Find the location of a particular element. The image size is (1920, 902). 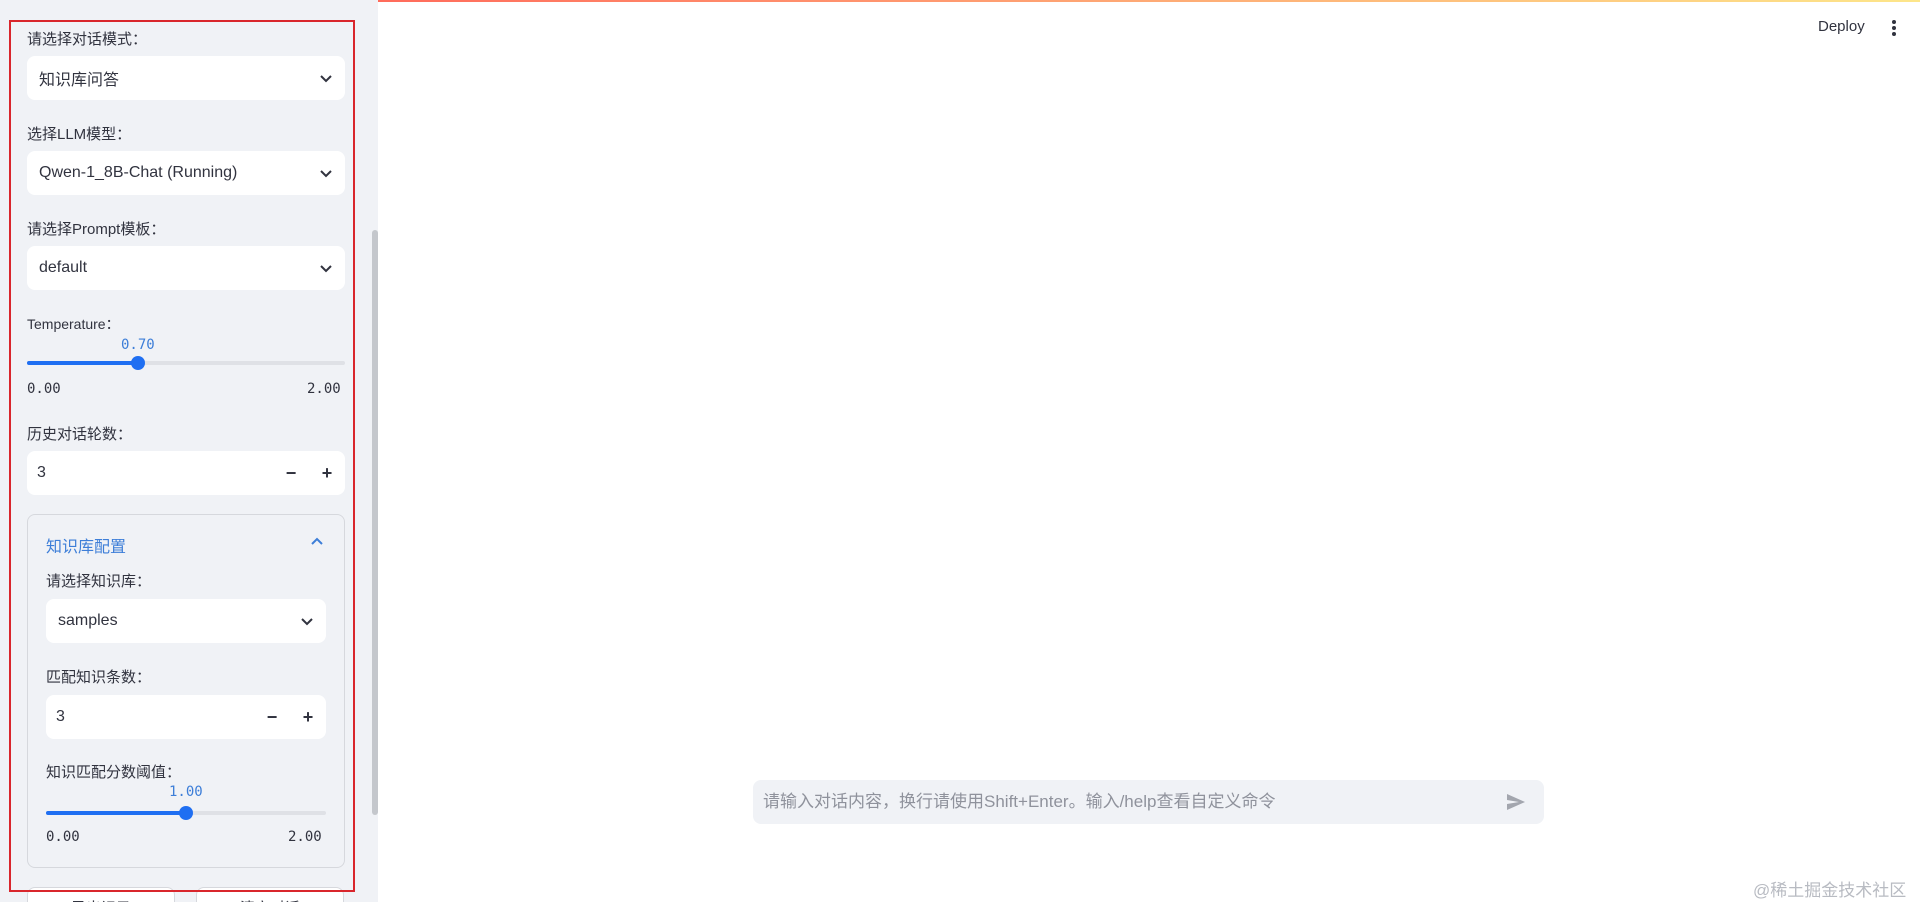

kebab-menu-icon is located at coordinates (1894, 28).